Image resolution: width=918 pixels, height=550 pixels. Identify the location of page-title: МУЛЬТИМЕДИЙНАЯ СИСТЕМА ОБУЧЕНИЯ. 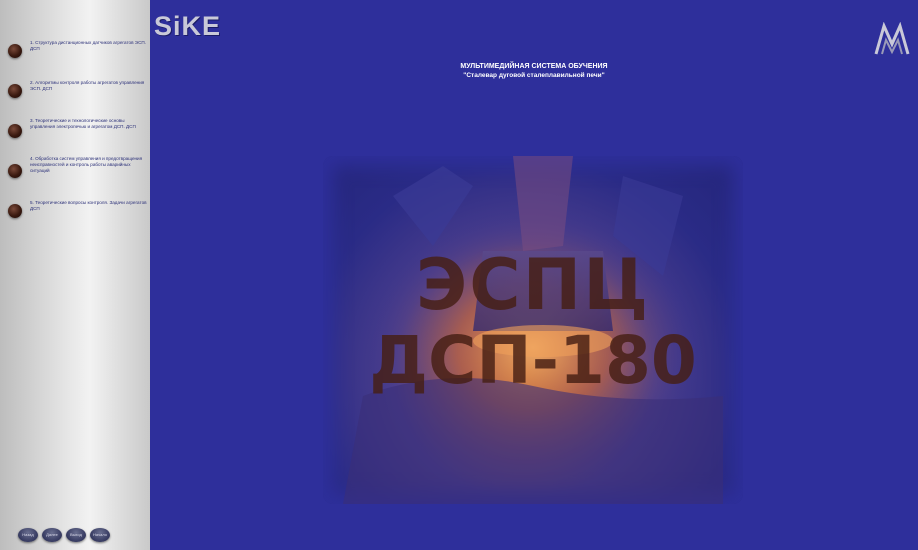
(534, 66).